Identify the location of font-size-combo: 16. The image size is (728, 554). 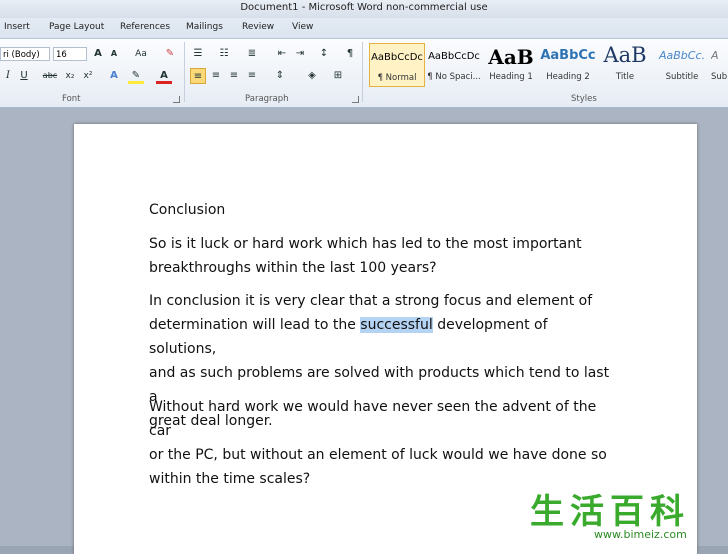
(70, 54).